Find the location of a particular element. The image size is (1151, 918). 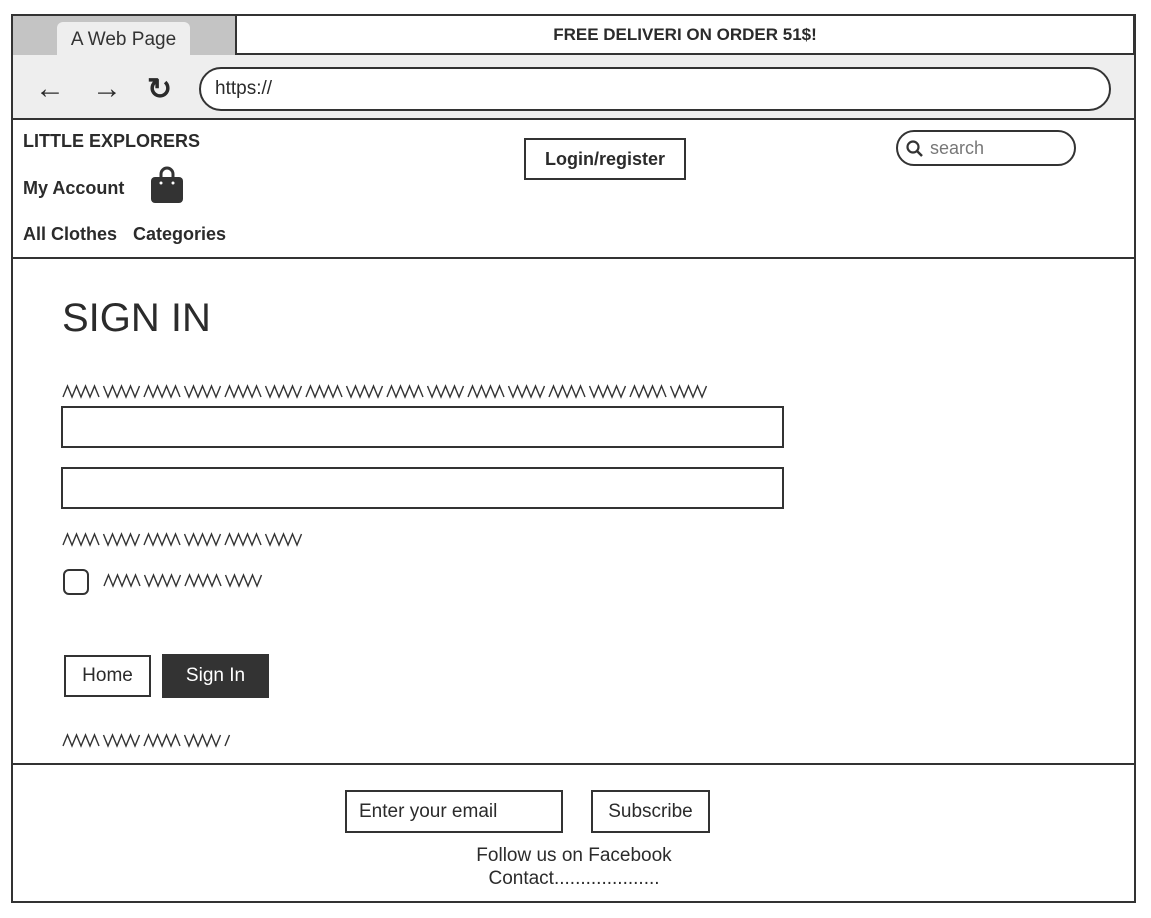

home-button: Home is located at coordinates (107, 676).